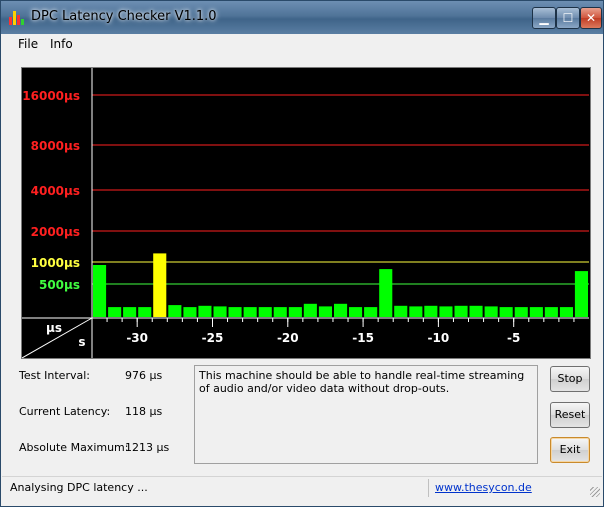 This screenshot has height=507, width=604. What do you see at coordinates (595, 492) in the screenshot?
I see `resize-grip-icon` at bounding box center [595, 492].